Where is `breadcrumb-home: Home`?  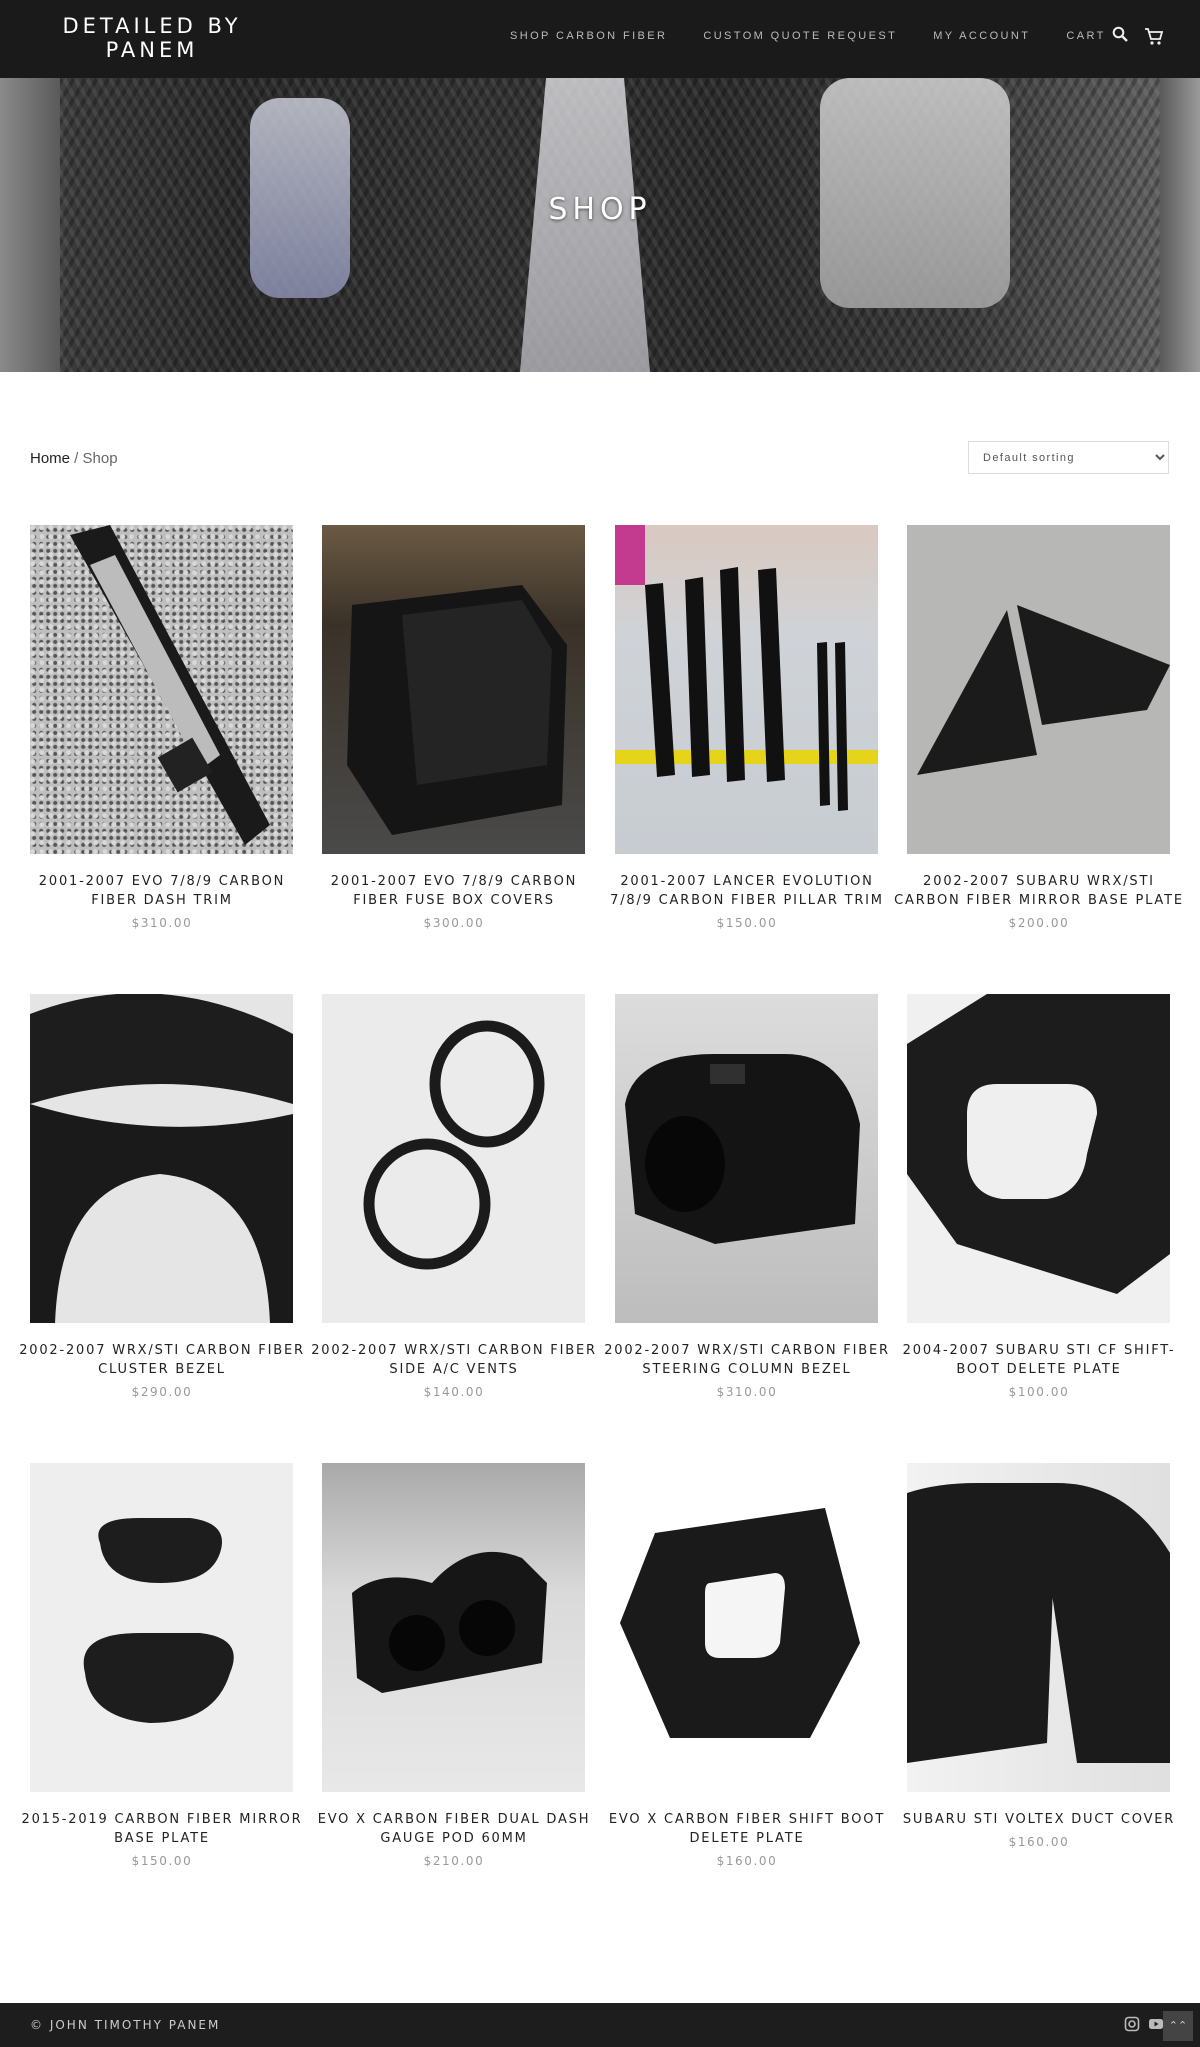 breadcrumb-home: Home is located at coordinates (50, 458).